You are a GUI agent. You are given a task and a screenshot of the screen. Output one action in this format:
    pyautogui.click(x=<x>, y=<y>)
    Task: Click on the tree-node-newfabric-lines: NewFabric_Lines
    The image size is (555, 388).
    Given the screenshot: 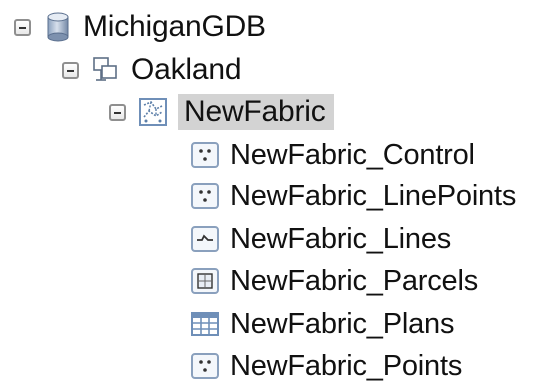 What is the action you would take?
    pyautogui.click(x=320, y=239)
    